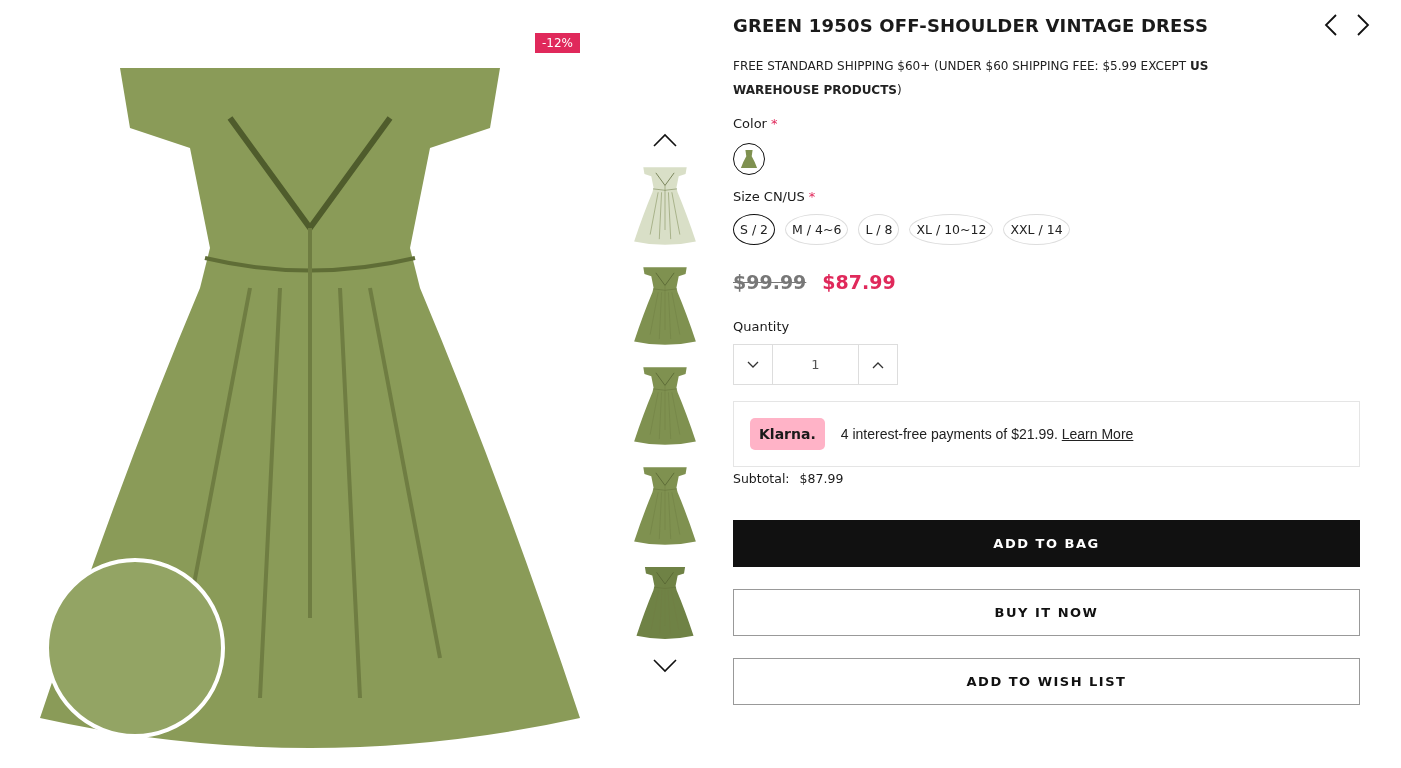  I want to click on shipping-note: FREE STANDARD SHIPPING $60+ (UNDER $60 SHIPPING FEE: $5.99 EXCEPT US WAREHOUSE PRODUCTS), so click(971, 78).